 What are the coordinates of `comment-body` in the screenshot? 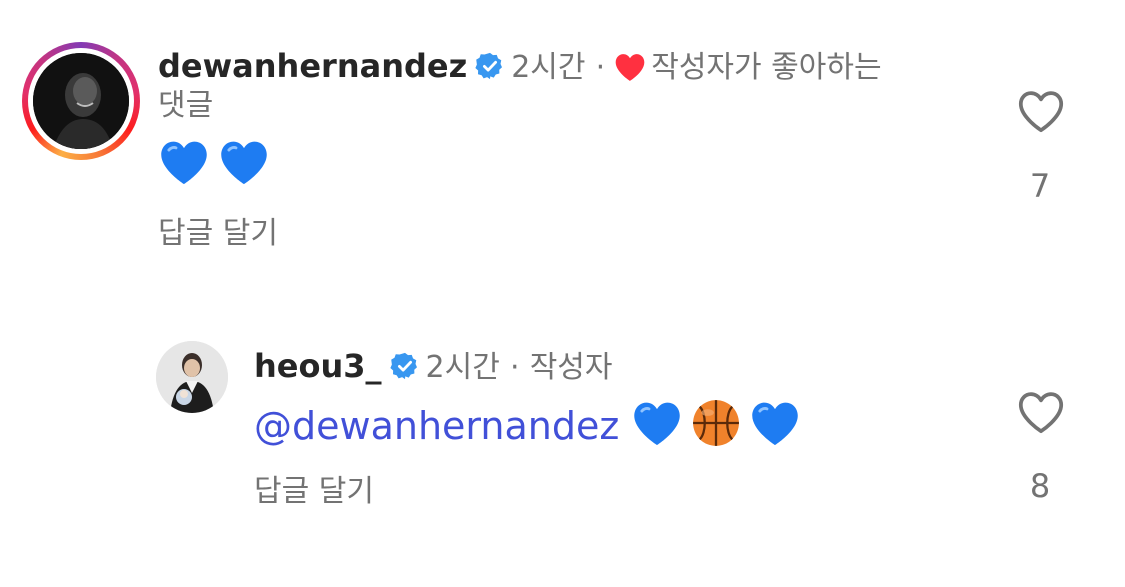 It's located at (218, 164).